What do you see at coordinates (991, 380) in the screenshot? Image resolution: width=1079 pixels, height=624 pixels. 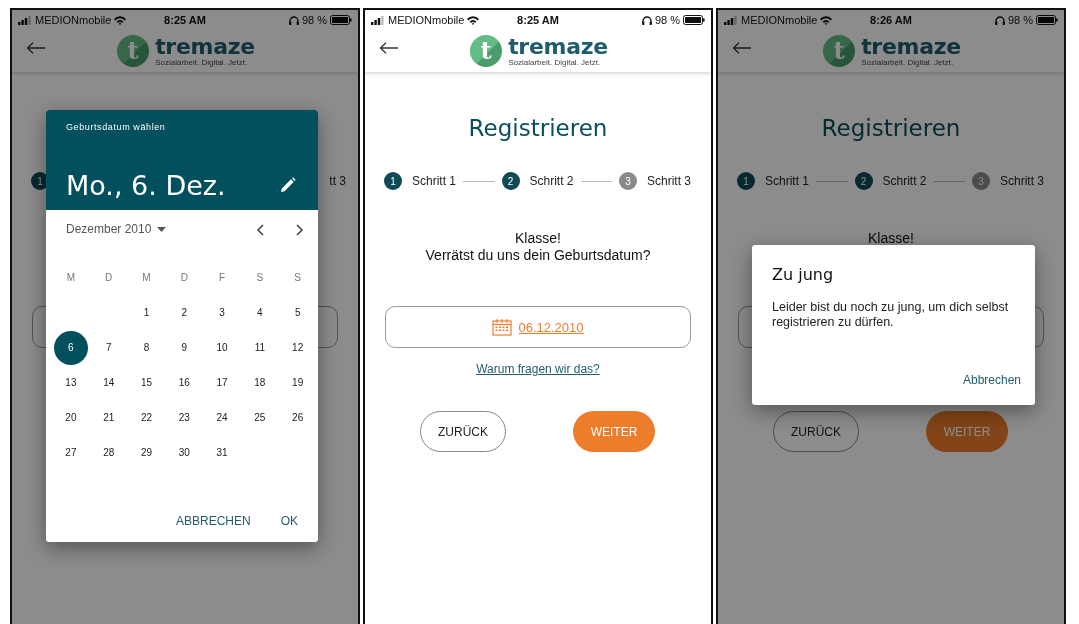 I see `cancel-button: Abbrechen` at bounding box center [991, 380].